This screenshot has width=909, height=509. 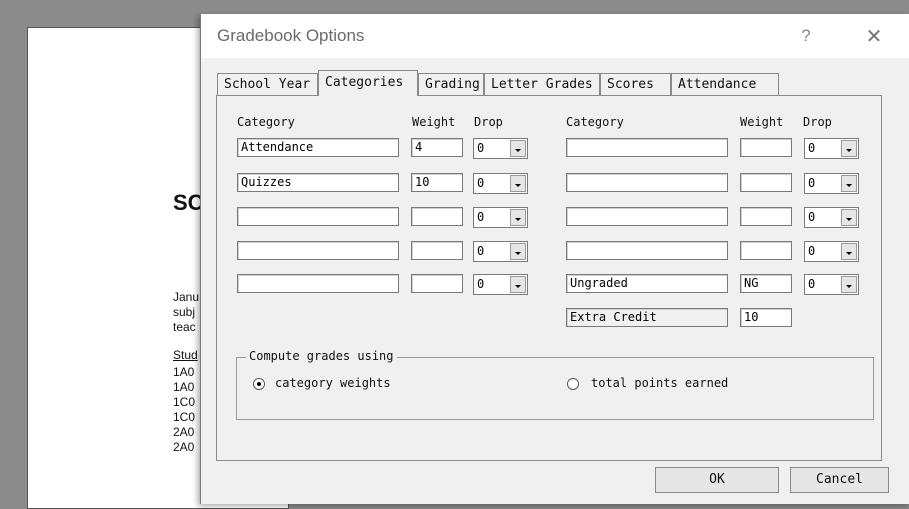 I want to click on extra-credit-weight-input: 10, so click(x=766, y=317).